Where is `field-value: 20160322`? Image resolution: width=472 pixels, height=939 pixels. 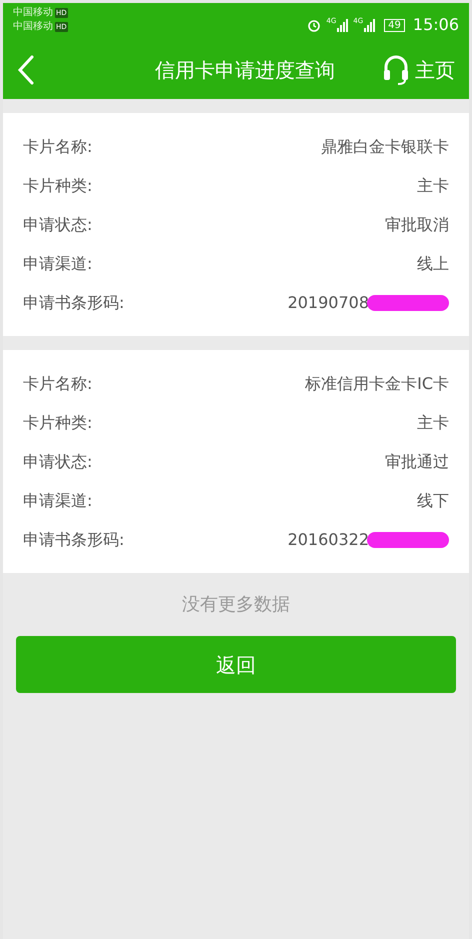 field-value: 20160322 is located at coordinates (328, 539).